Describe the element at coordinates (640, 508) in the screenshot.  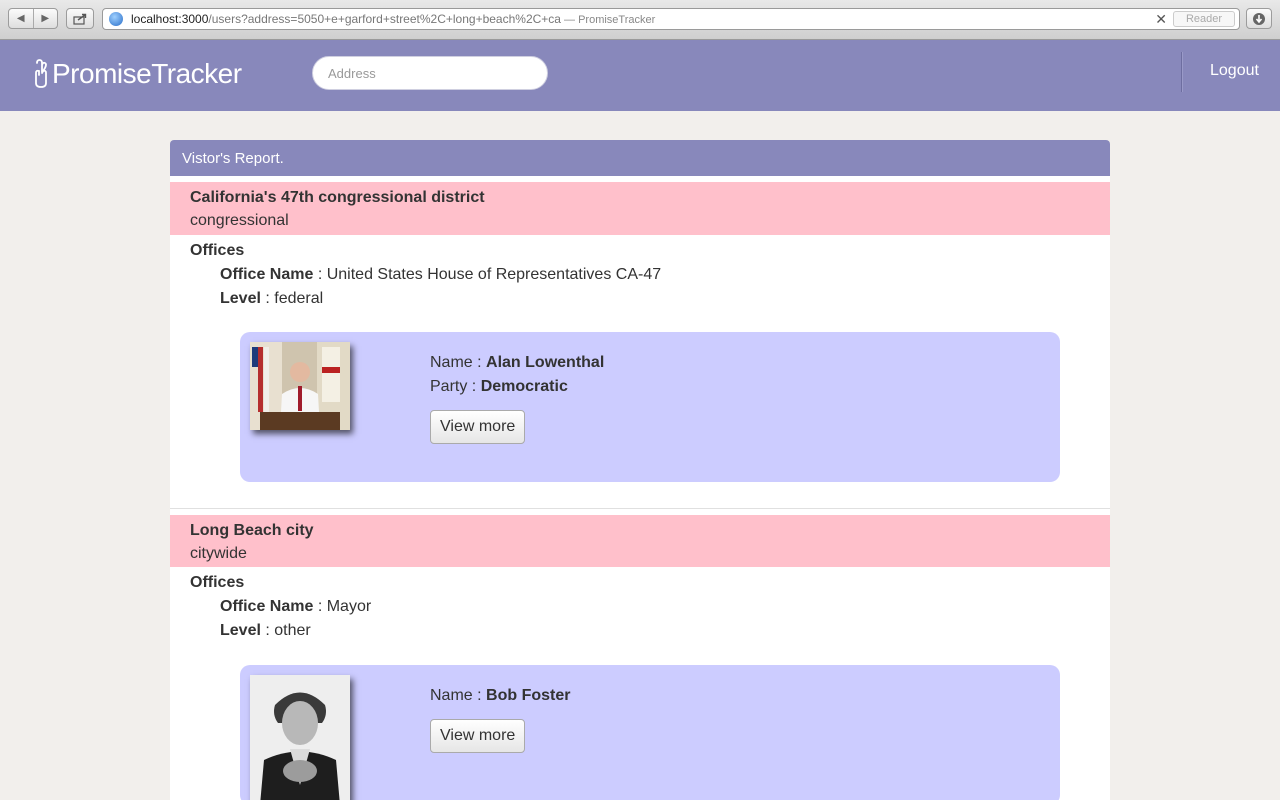
I see `district-divider` at that location.